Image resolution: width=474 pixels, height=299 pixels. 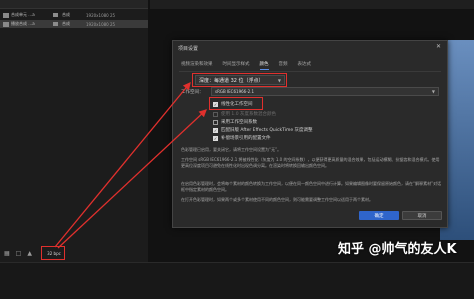 What do you see at coordinates (188, 49) in the screenshot?
I see `dialog-title: 项目设置` at bounding box center [188, 49].